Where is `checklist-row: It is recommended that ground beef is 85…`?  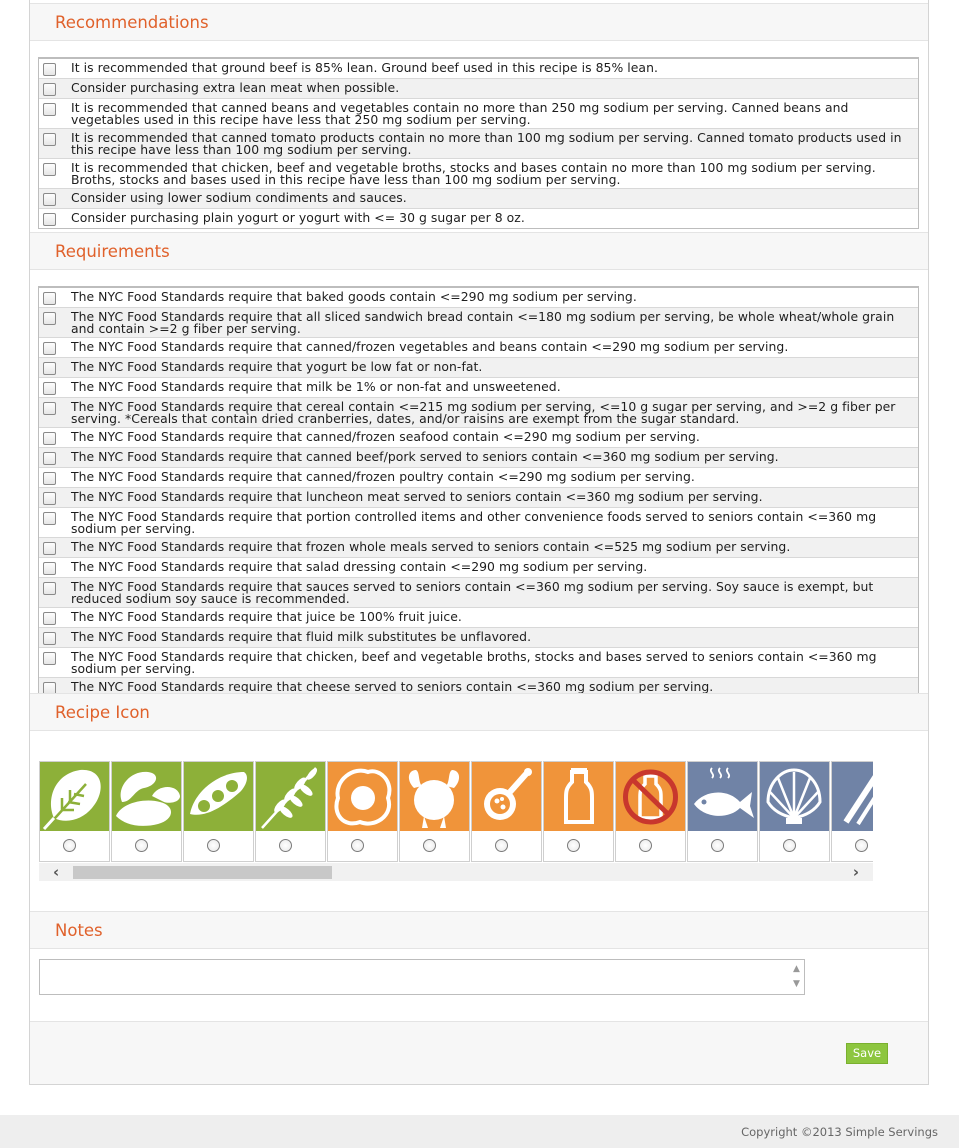
checklist-row: It is recommended that ground beef is 85… is located at coordinates (478, 69).